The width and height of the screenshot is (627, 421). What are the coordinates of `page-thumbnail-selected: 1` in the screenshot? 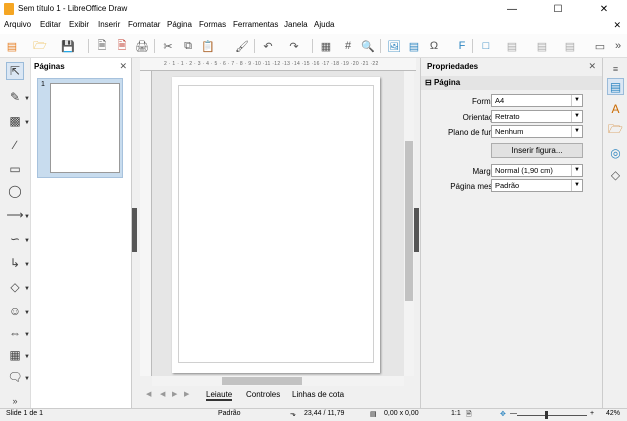 It's located at (80, 128).